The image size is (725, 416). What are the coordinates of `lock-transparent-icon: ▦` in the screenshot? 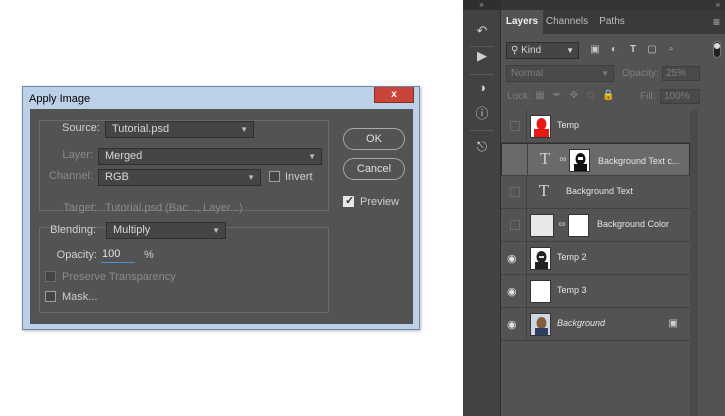 It's located at (540, 96).